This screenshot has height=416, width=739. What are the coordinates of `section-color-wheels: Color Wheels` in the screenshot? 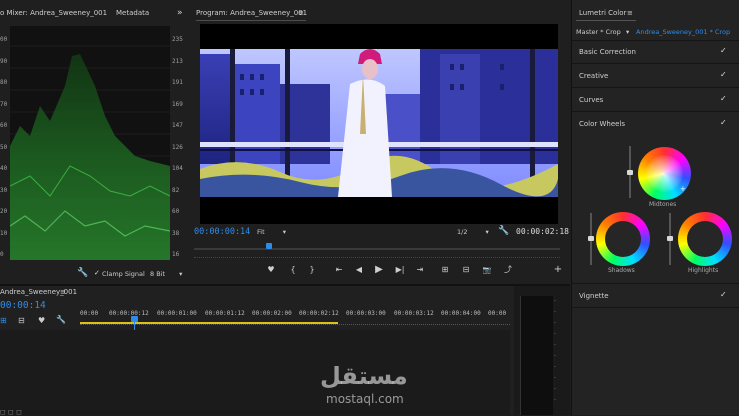 It's located at (602, 124).